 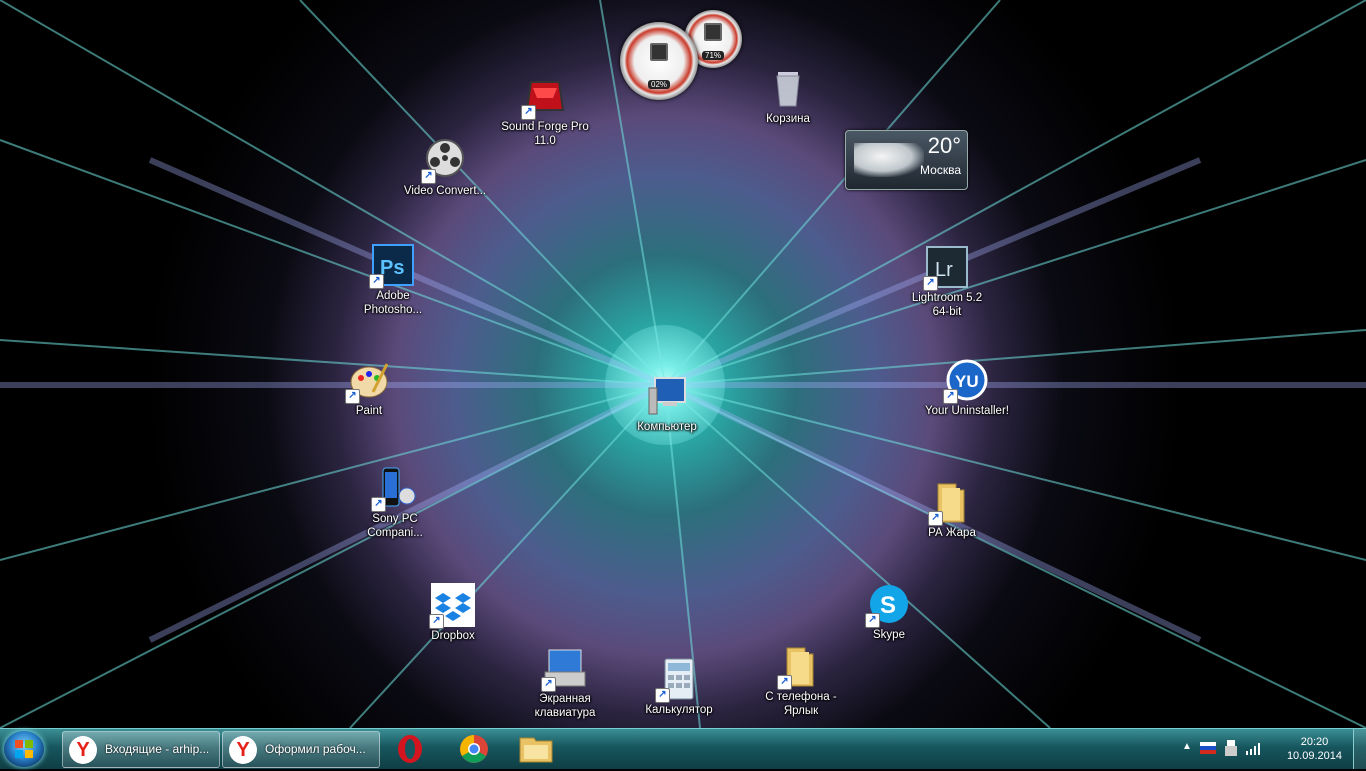 I want to click on icon-label: Your Uninstaller!, so click(x=967, y=411).